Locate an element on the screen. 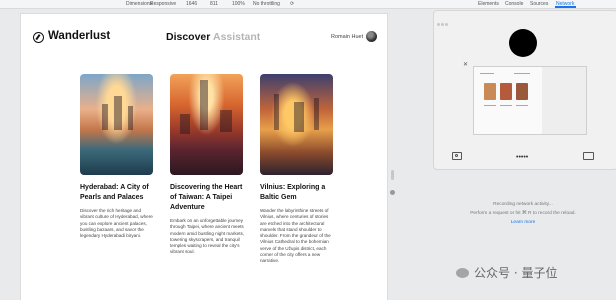 This screenshot has width=616, height=300. tab-sources: Sources is located at coordinates (539, 4).